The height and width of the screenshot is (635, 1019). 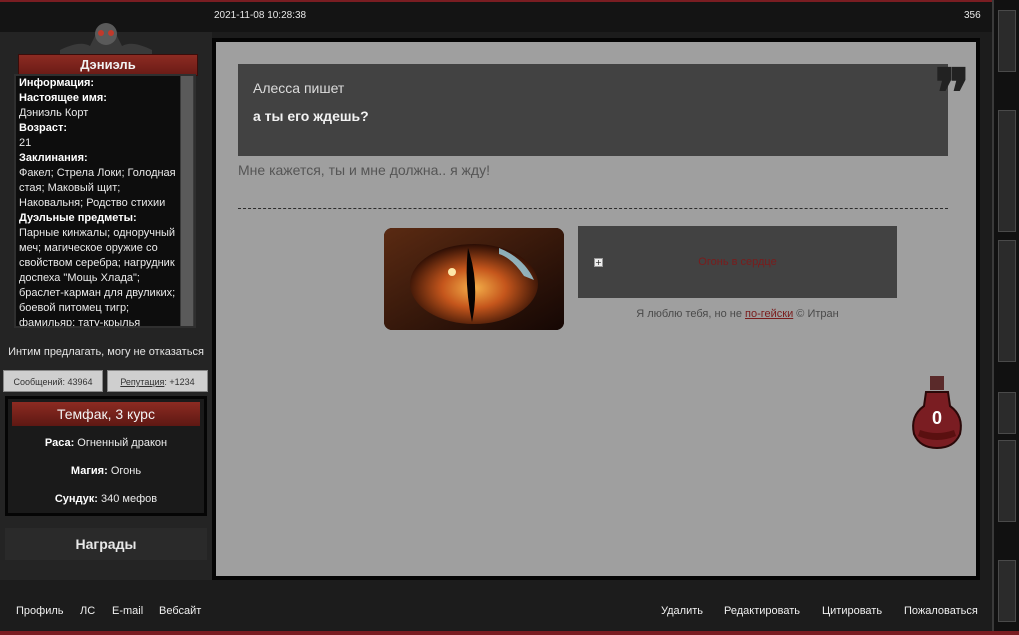 I want to click on faculty-title: Темфак, 3 курс, so click(x=106, y=414).